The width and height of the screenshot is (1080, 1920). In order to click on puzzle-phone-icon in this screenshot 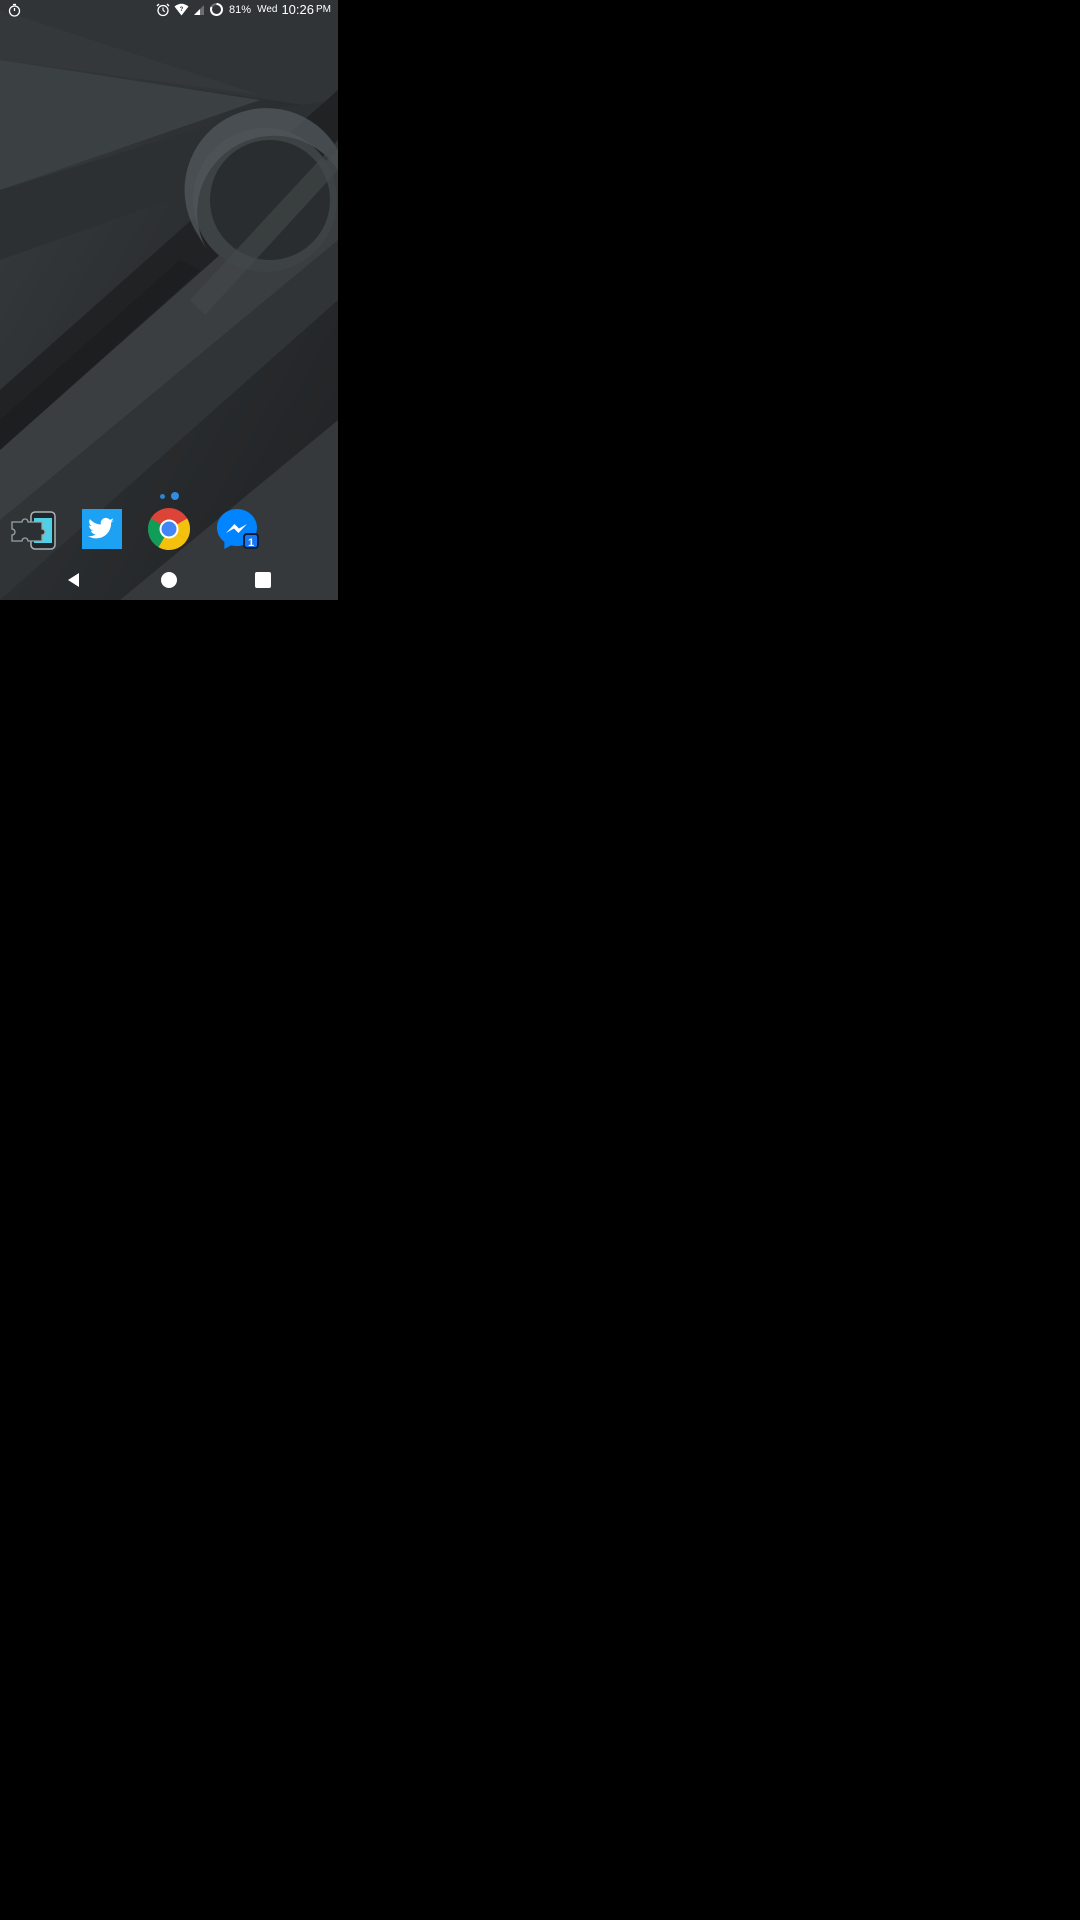, I will do `click(33, 530)`.